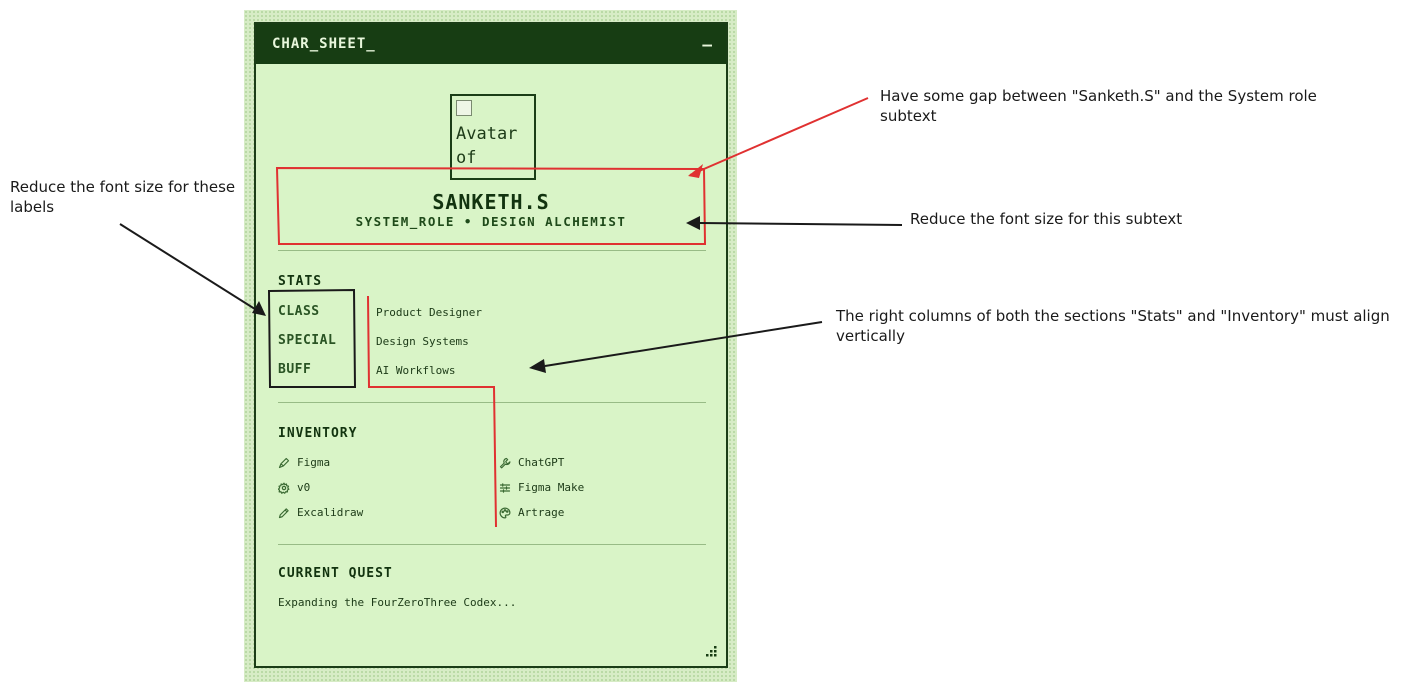 The image size is (1413, 692). What do you see at coordinates (300, 281) in the screenshot?
I see `stats-title: STATS` at bounding box center [300, 281].